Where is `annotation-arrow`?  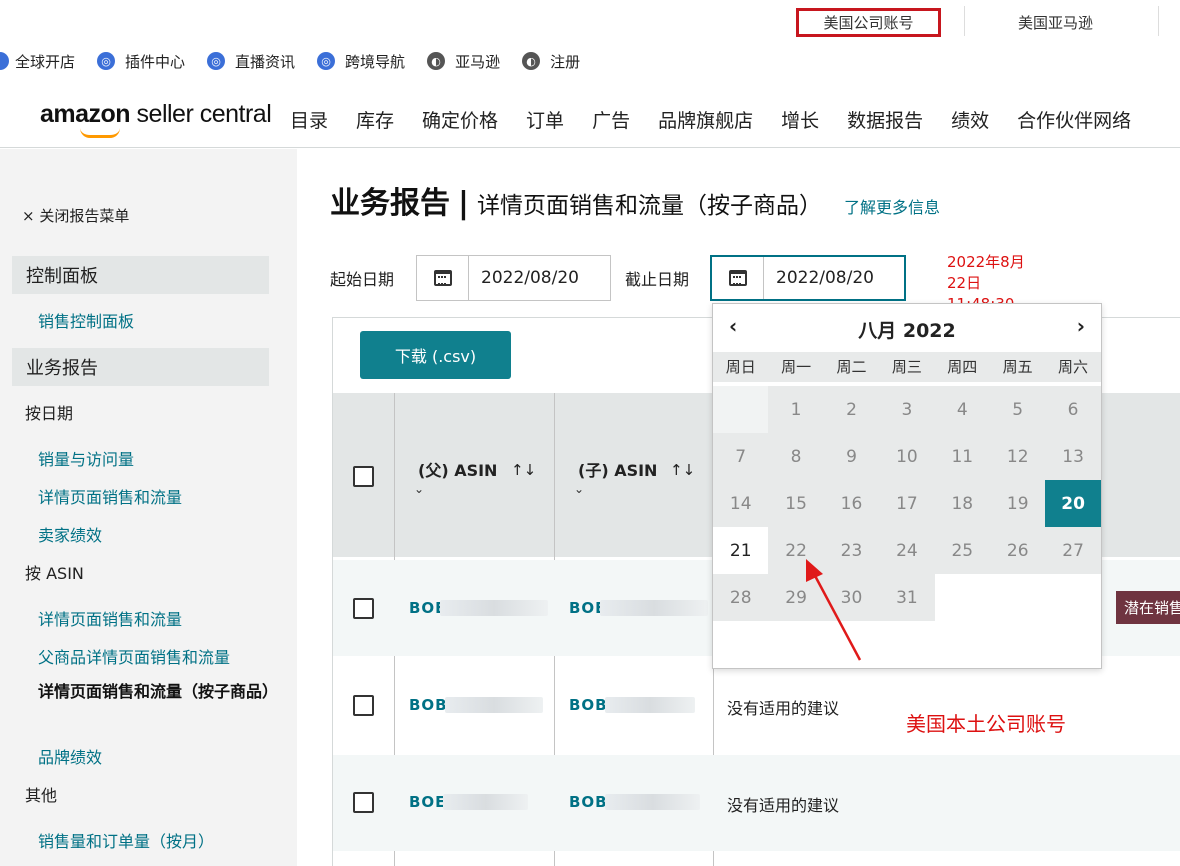
annotation-arrow is located at coordinates (834, 610).